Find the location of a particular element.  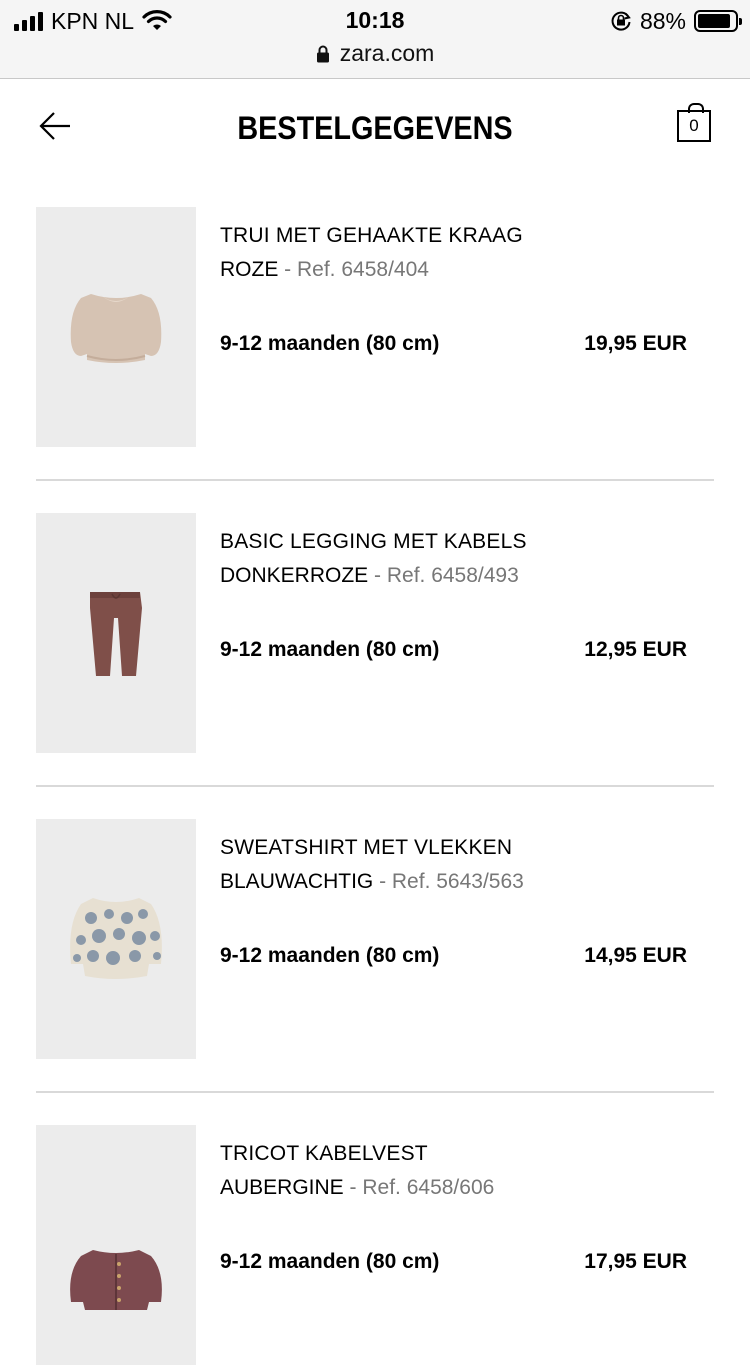

battery-icon is located at coordinates (718, 21).